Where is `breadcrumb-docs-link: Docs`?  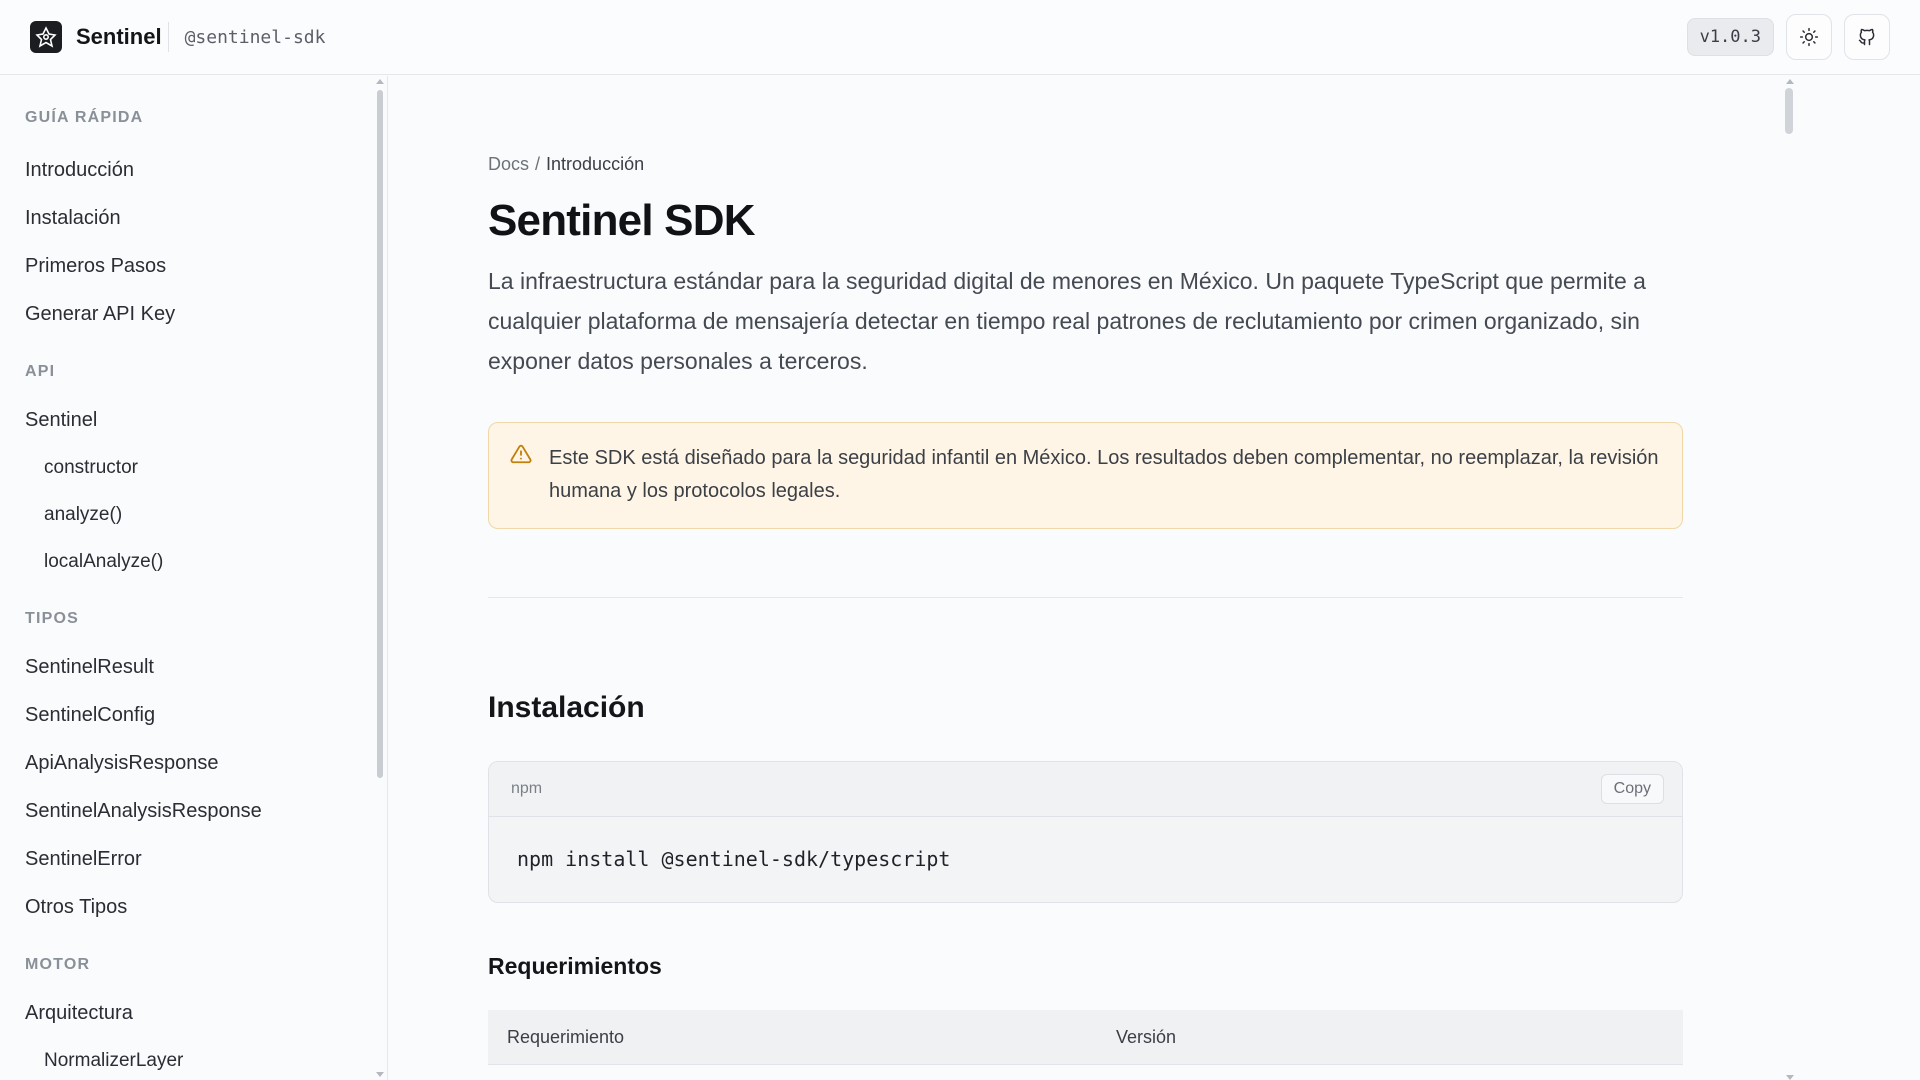
breadcrumb-docs-link: Docs is located at coordinates (508, 164).